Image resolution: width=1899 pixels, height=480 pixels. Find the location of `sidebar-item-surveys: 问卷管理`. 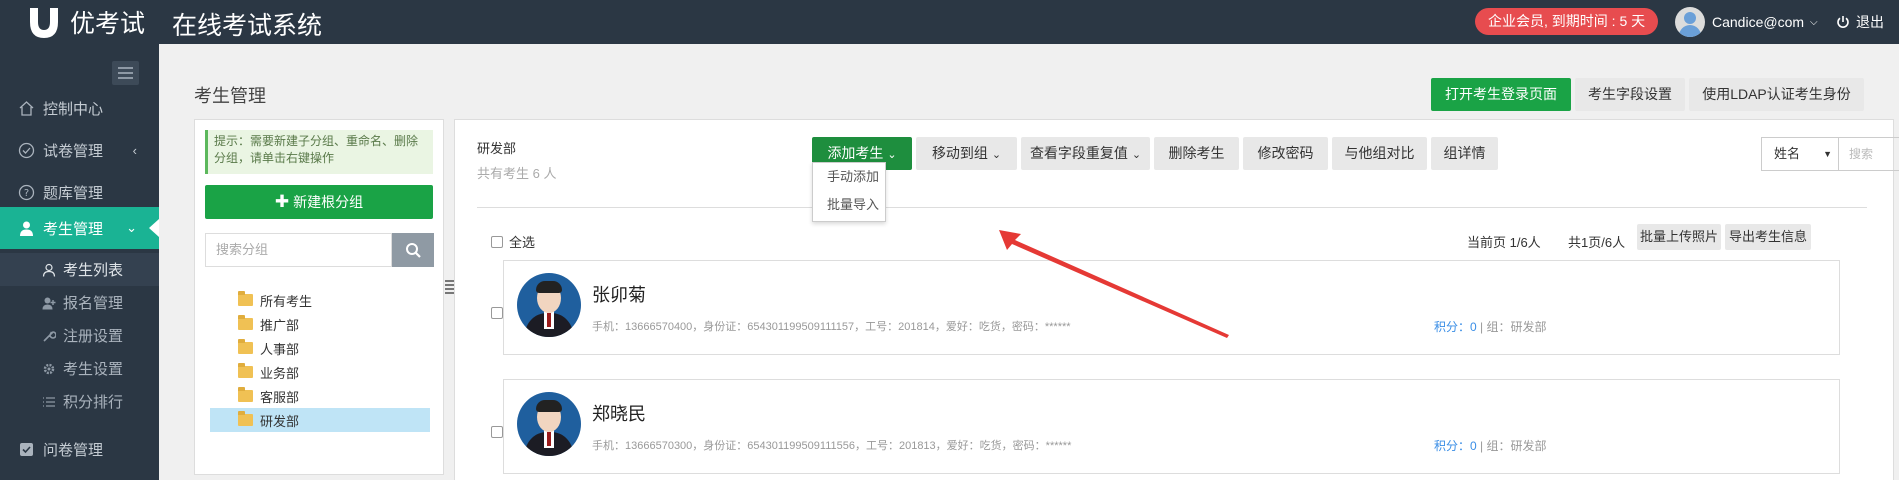

sidebar-item-surveys: 问卷管理 is located at coordinates (79, 449).